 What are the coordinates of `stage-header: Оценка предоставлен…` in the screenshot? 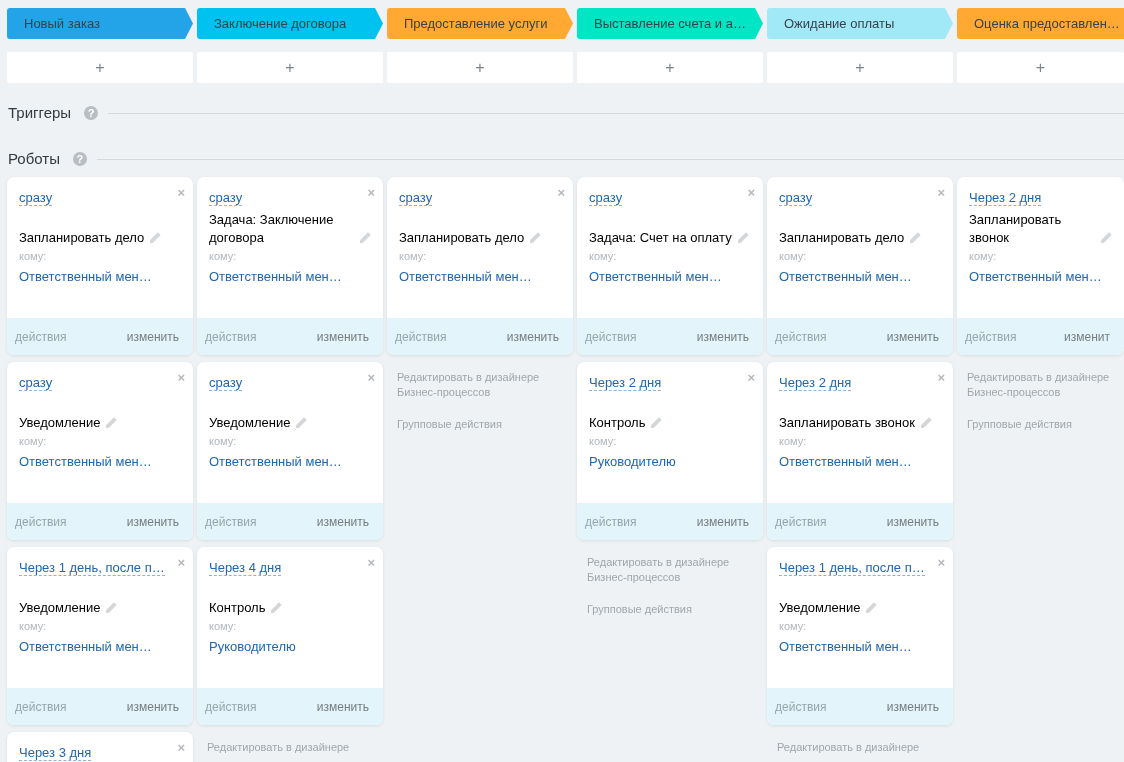 It's located at (1040, 23).